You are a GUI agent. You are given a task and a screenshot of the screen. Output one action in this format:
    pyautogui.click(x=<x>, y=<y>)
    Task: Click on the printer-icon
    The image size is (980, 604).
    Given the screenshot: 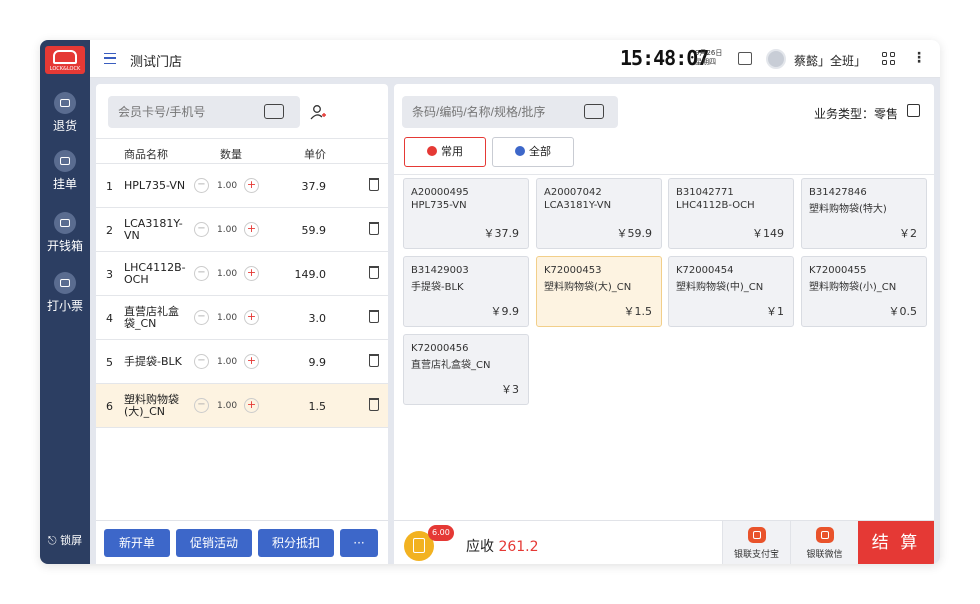 What is the action you would take?
    pyautogui.click(x=745, y=58)
    